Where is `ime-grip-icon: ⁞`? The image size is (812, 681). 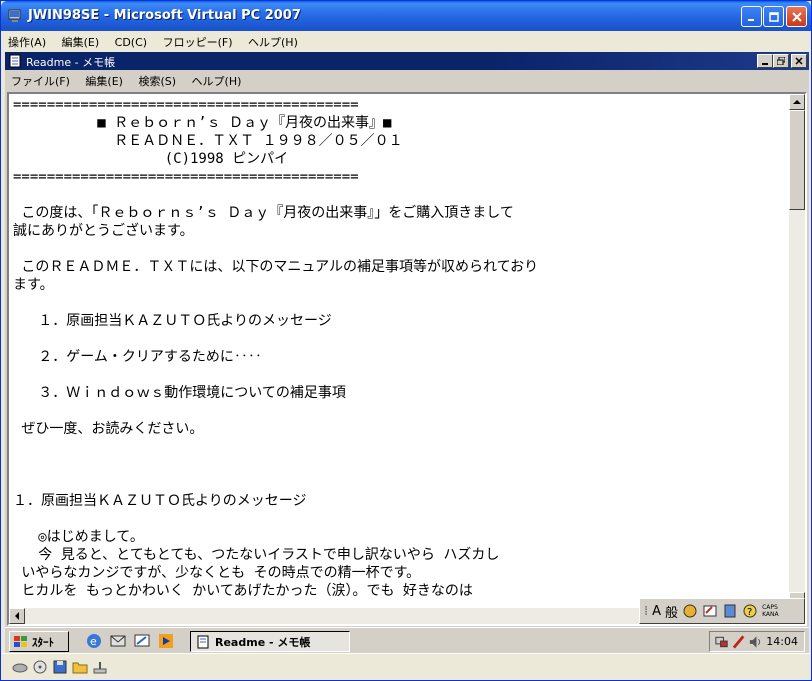
ime-grip-icon: ⁞ is located at coordinates (646, 611).